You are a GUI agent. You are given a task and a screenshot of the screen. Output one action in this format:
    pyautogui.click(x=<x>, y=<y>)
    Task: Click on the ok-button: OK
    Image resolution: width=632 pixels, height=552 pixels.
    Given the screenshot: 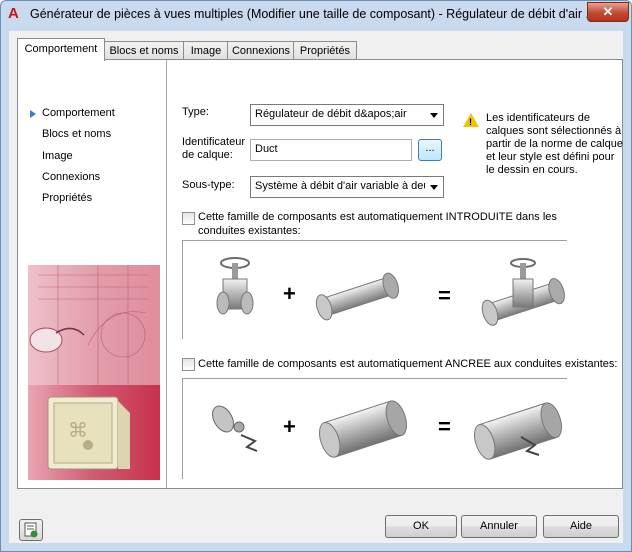 What is the action you would take?
    pyautogui.click(x=421, y=526)
    